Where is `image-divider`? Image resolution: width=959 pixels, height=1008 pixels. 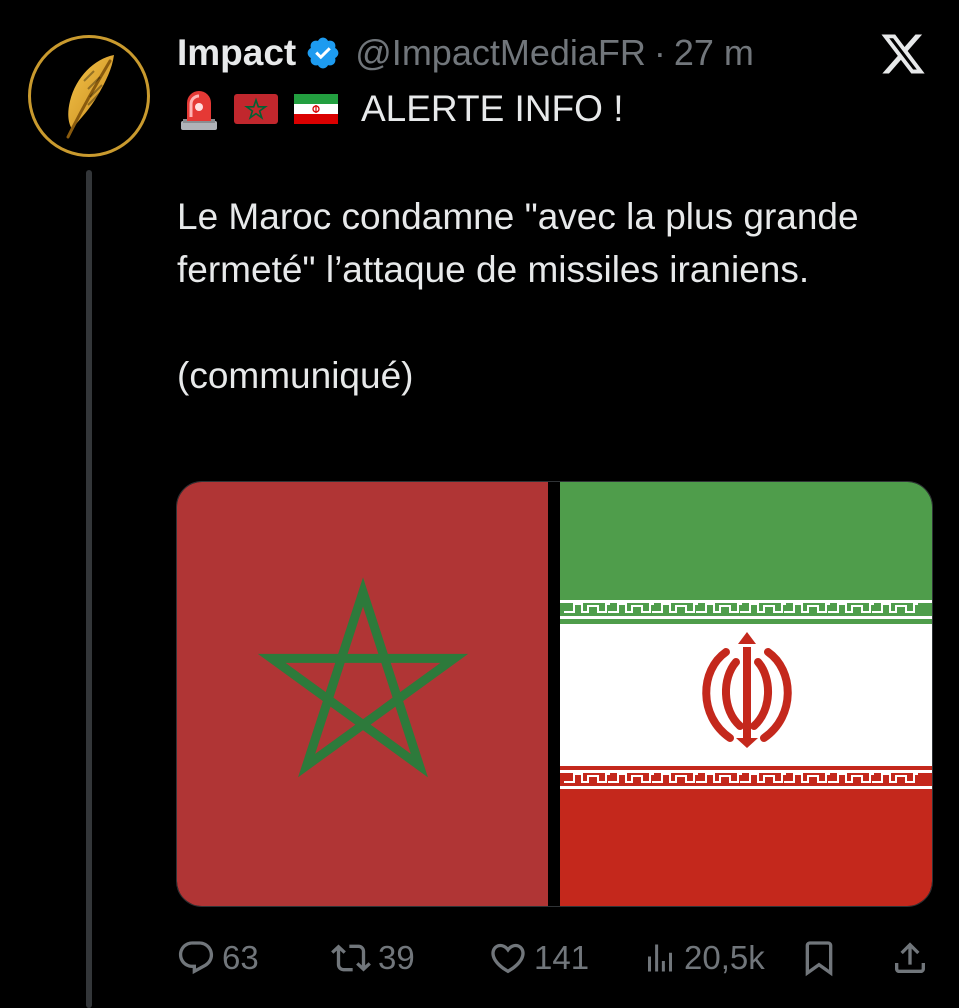 image-divider is located at coordinates (554, 694).